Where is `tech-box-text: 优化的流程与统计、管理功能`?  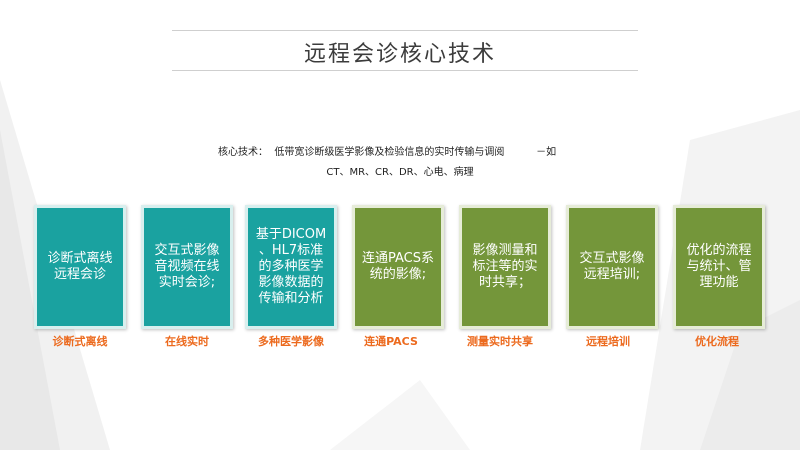 tech-box-text: 优化的流程与统计、管理功能 is located at coordinates (719, 266).